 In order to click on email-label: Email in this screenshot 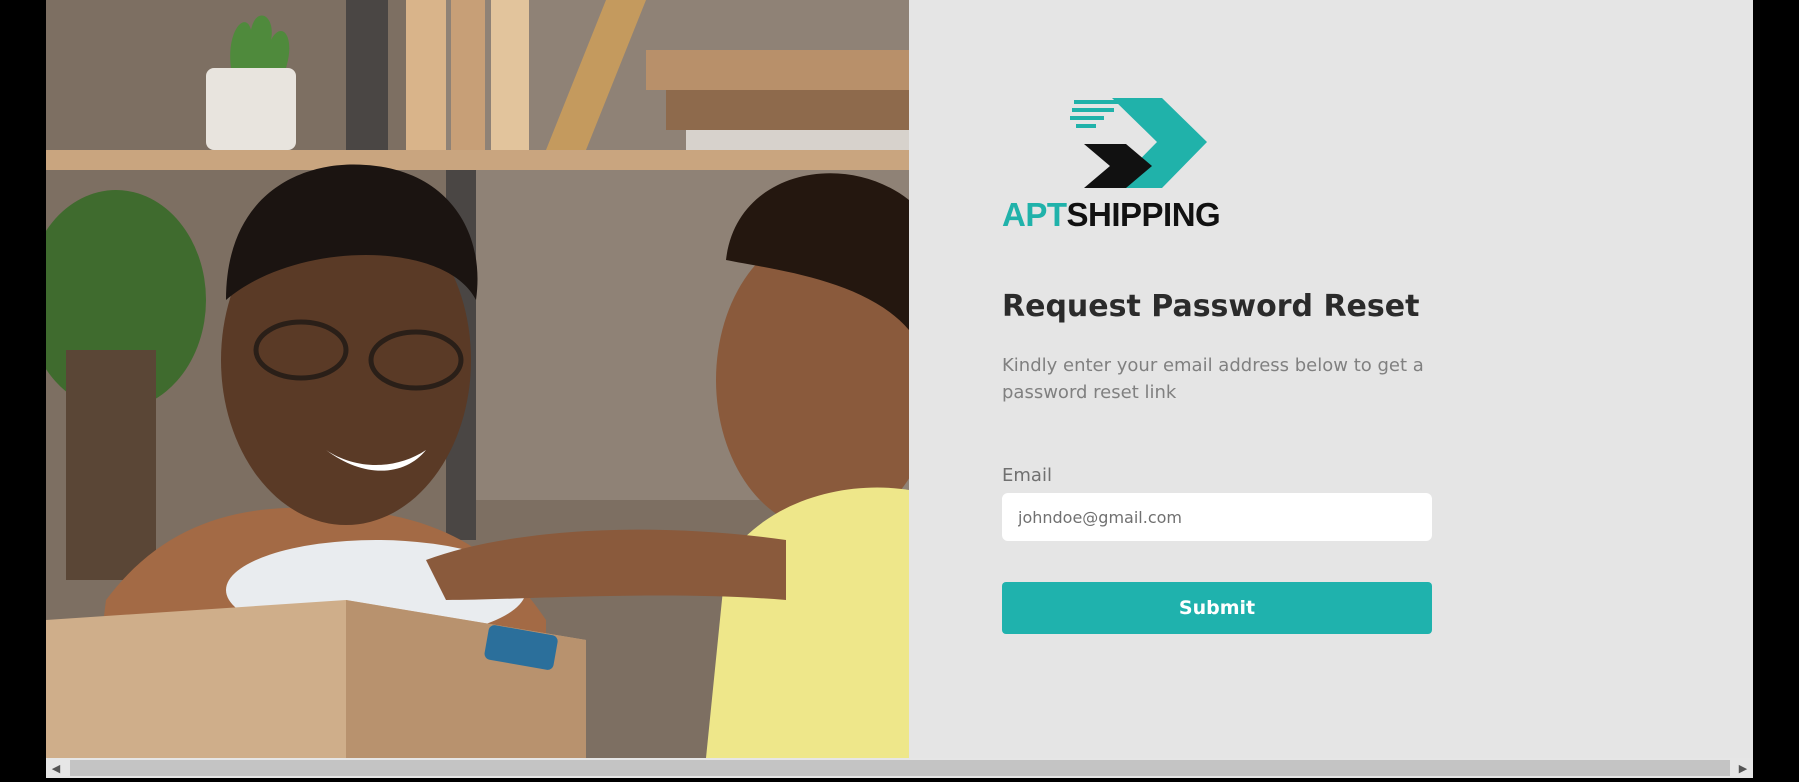, I will do `click(1027, 475)`.